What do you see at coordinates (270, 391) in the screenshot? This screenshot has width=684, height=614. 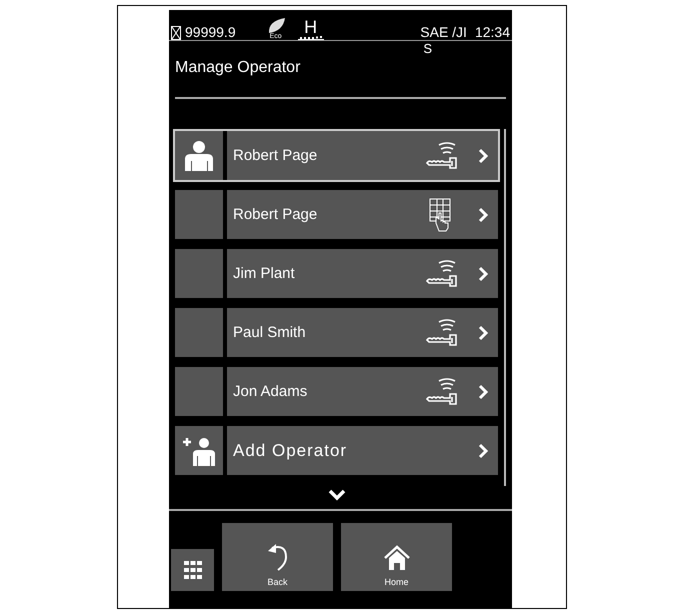 I see `operator-name: Jon Adams` at bounding box center [270, 391].